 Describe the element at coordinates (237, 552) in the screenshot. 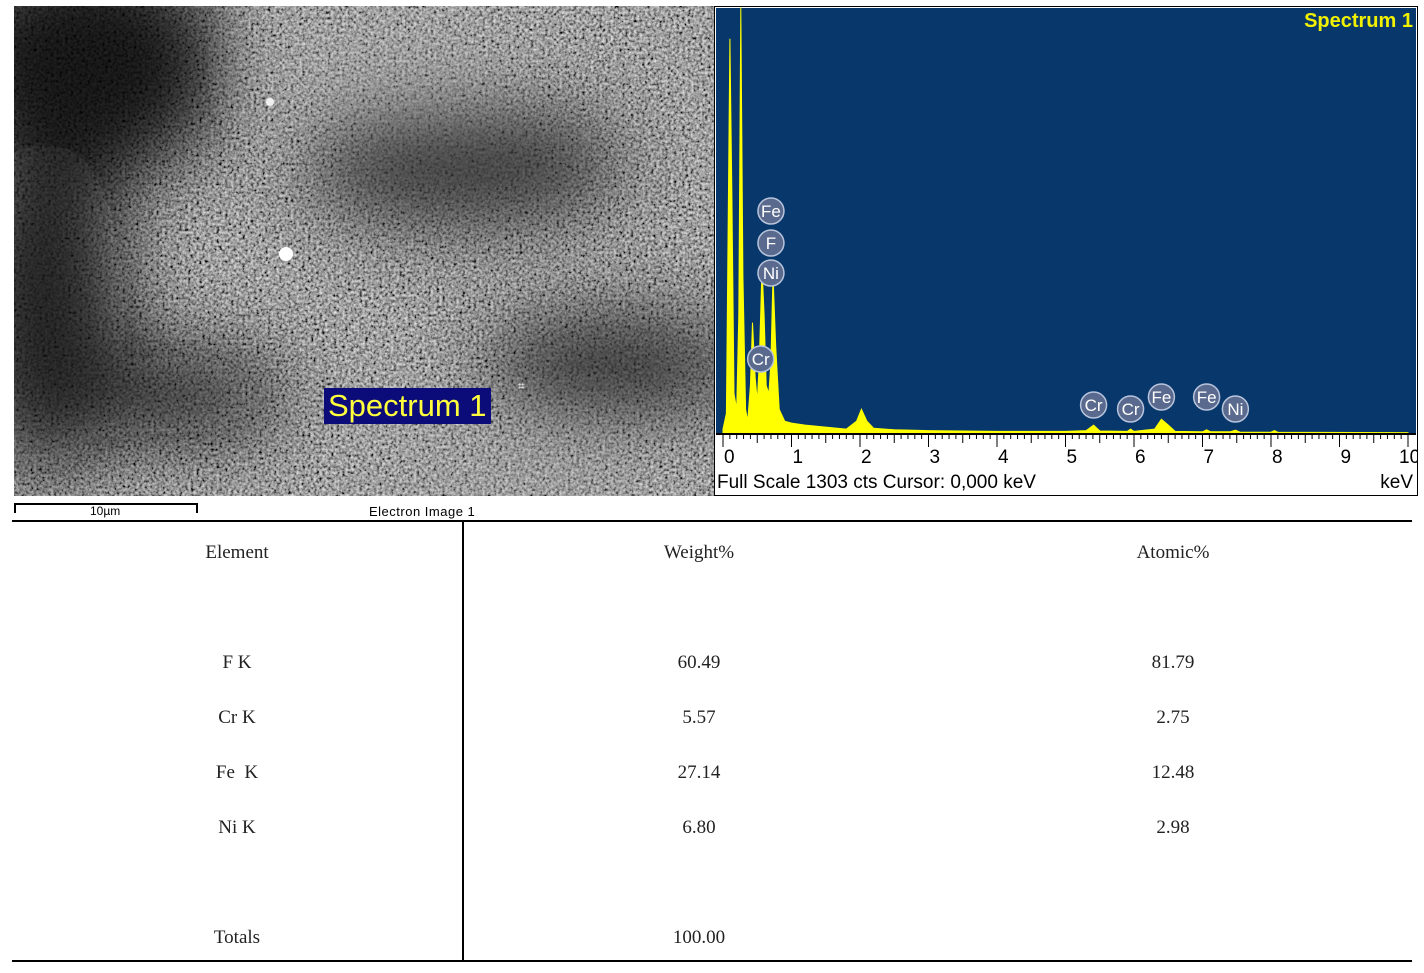

I see `header-element: Element` at that location.